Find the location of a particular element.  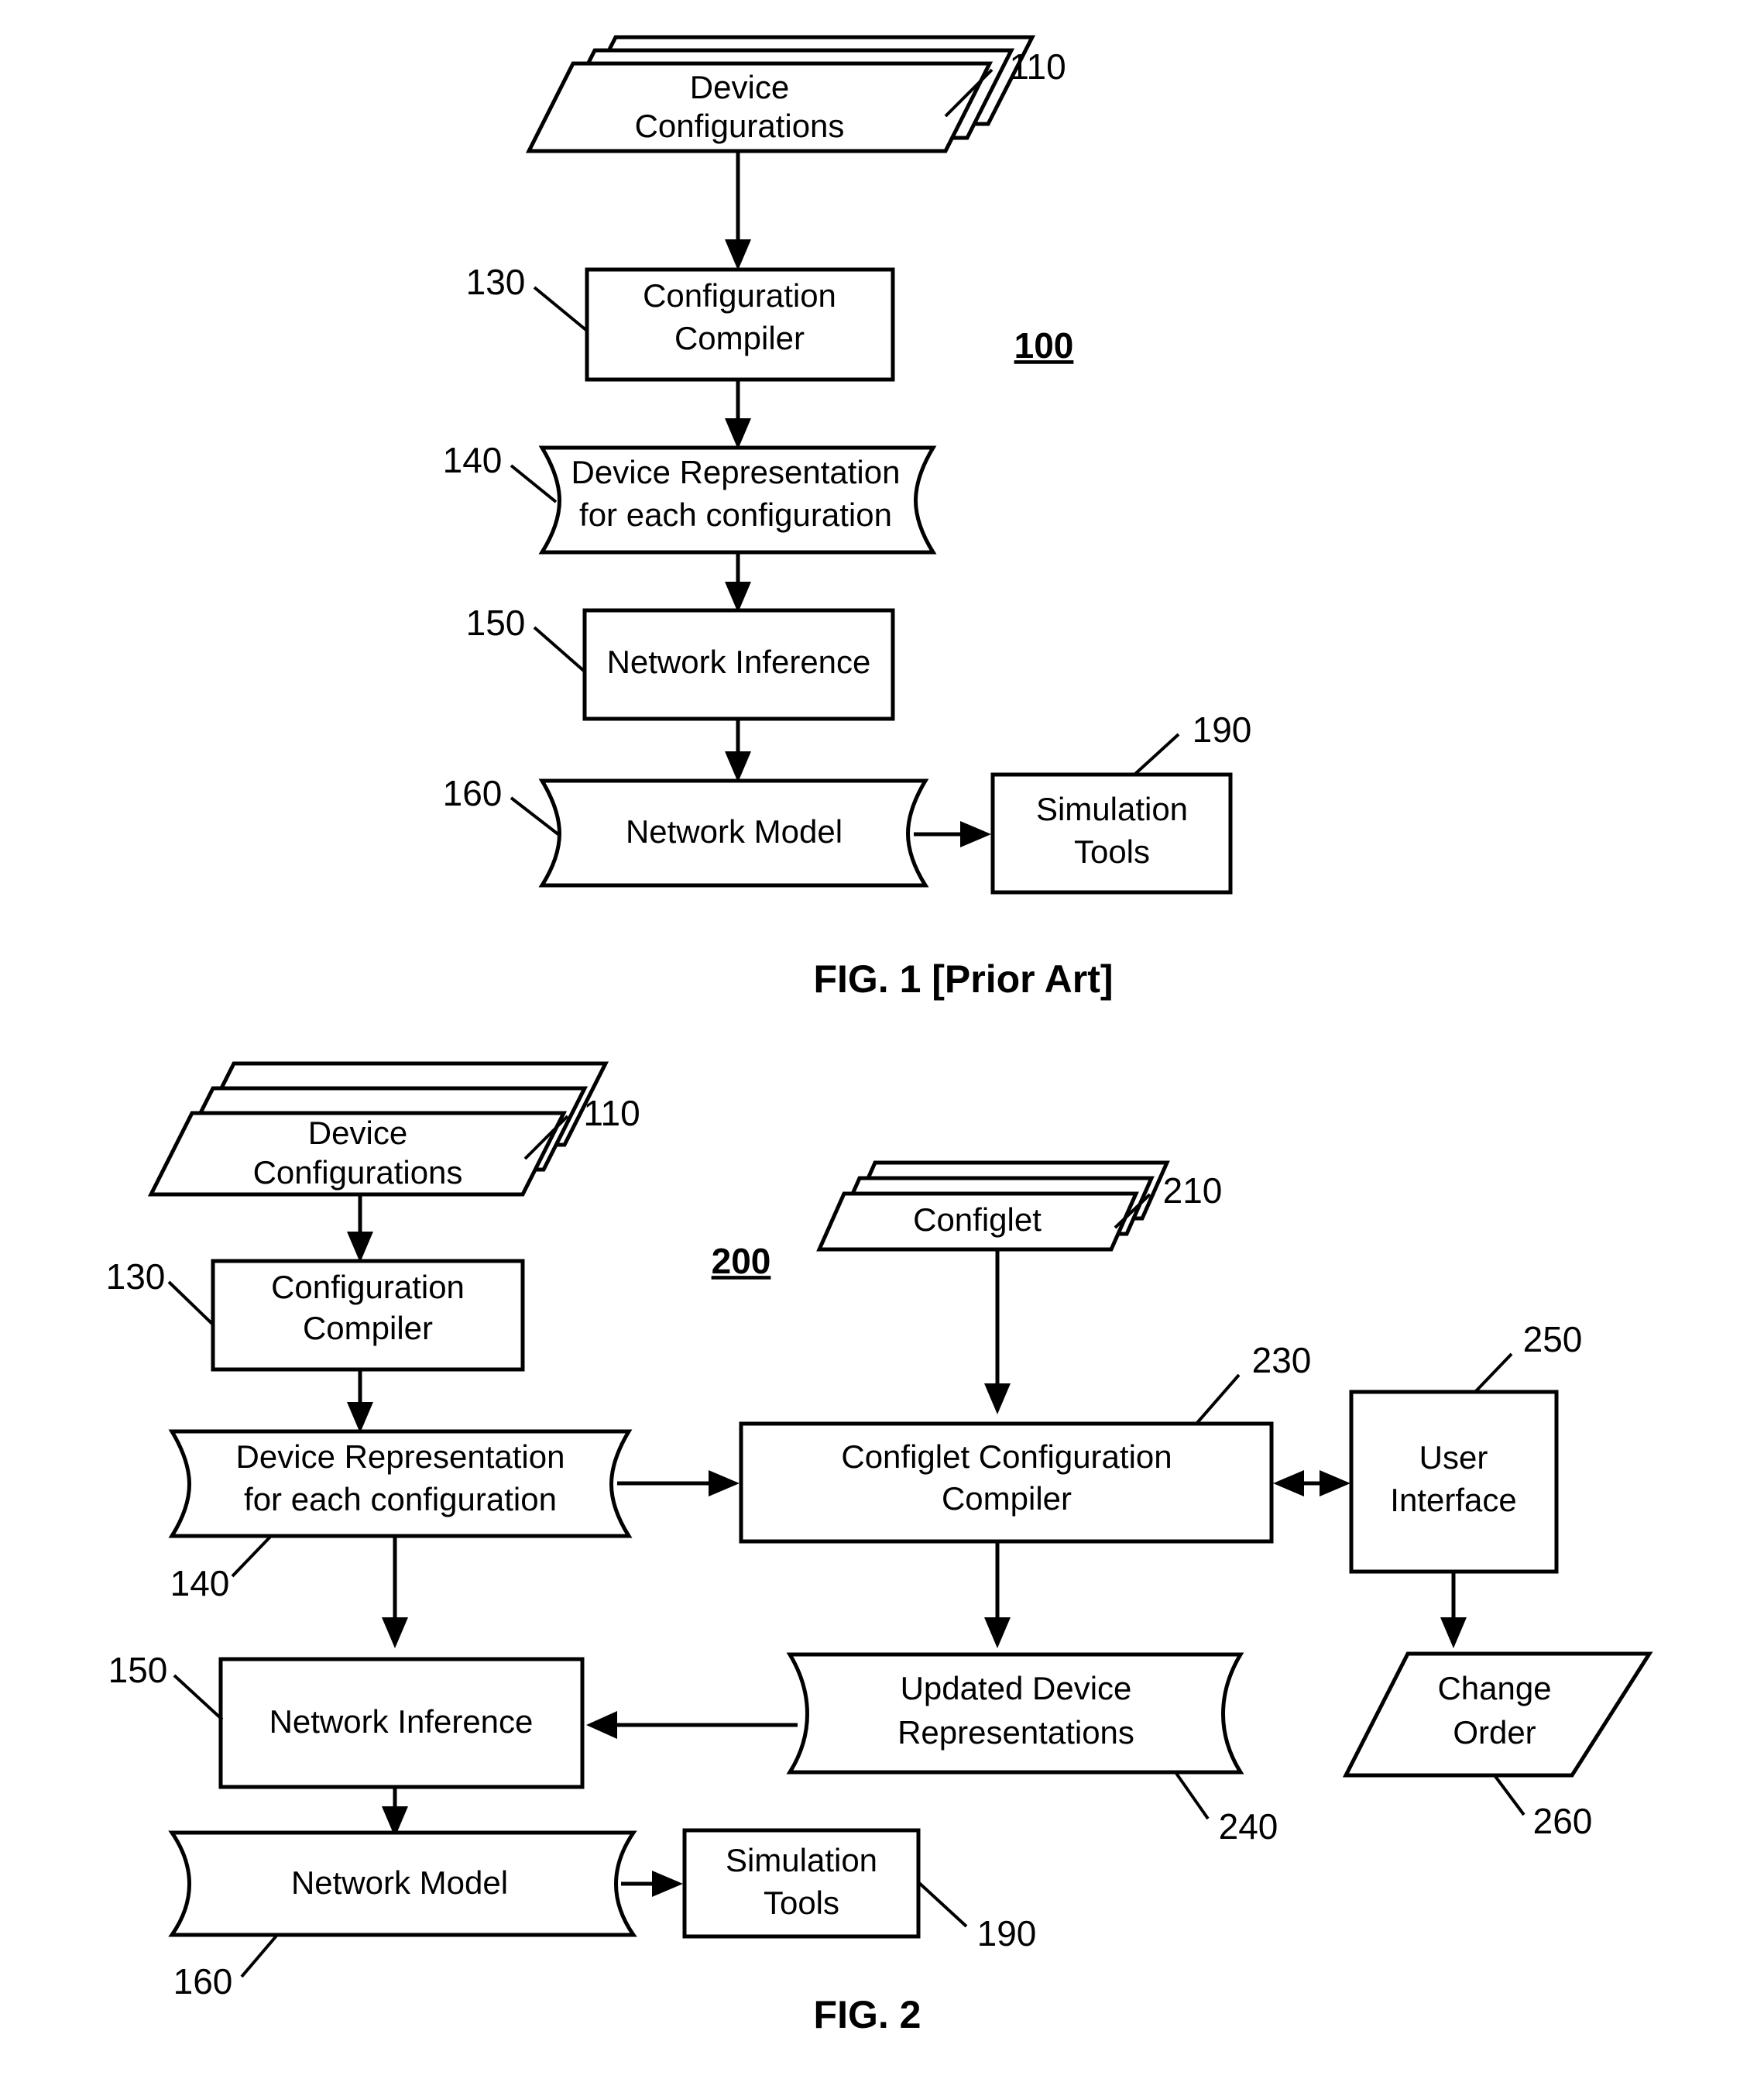

device-configurations-label-line1-fig2: Device is located at coordinates (357, 1133).